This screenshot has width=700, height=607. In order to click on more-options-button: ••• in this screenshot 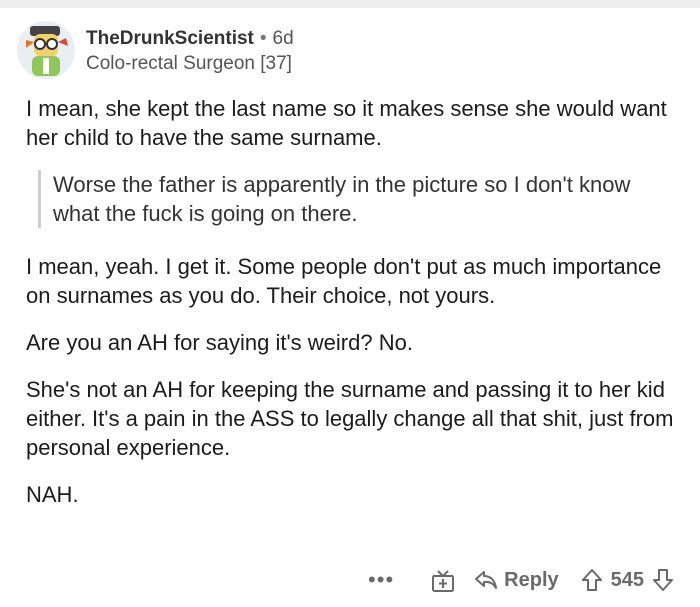, I will do `click(381, 580)`.